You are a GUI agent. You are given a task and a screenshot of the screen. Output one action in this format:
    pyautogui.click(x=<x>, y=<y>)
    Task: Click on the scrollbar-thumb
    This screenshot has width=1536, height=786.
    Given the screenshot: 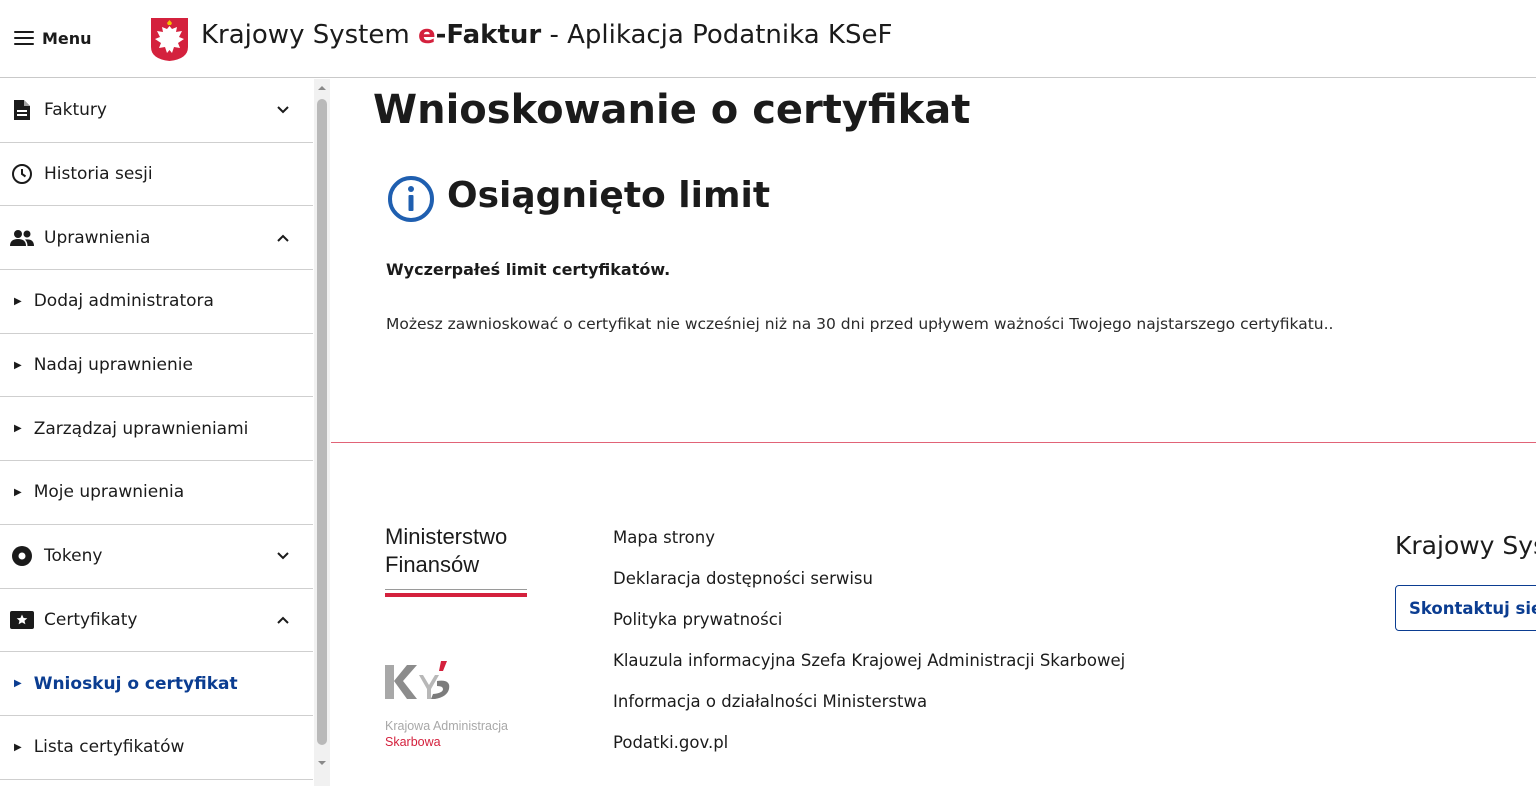 What is the action you would take?
    pyautogui.click(x=322, y=422)
    